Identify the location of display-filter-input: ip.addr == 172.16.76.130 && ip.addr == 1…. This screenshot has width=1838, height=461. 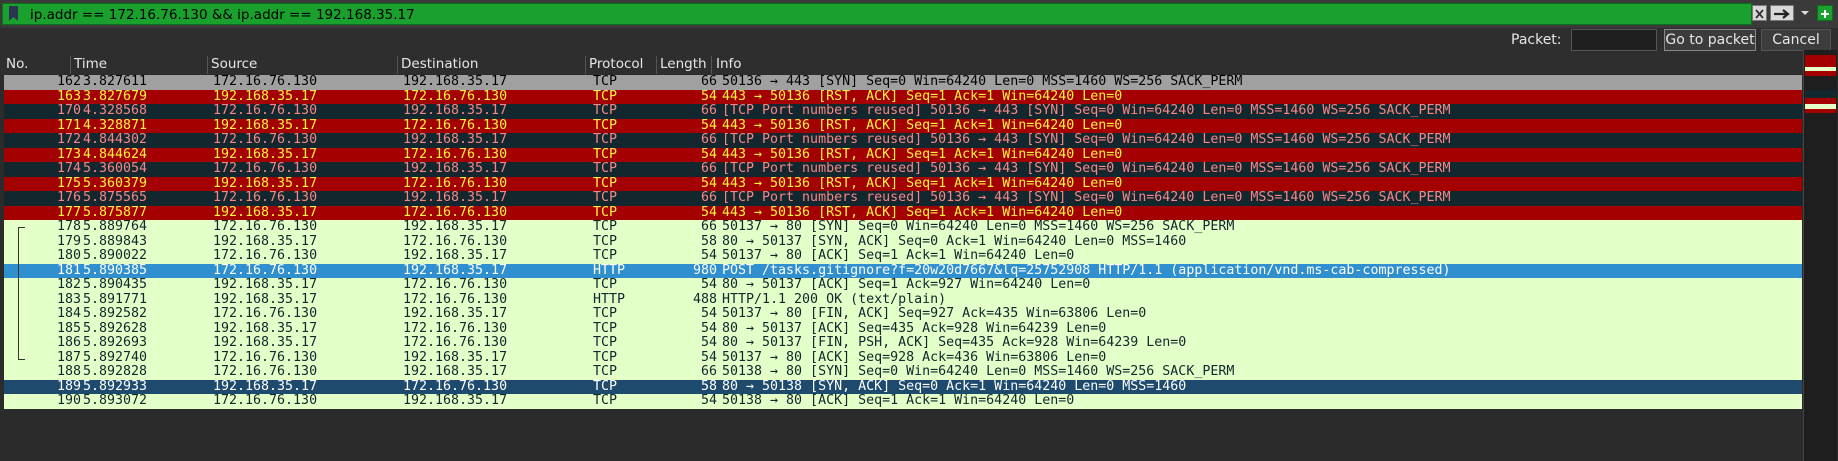
(877, 14).